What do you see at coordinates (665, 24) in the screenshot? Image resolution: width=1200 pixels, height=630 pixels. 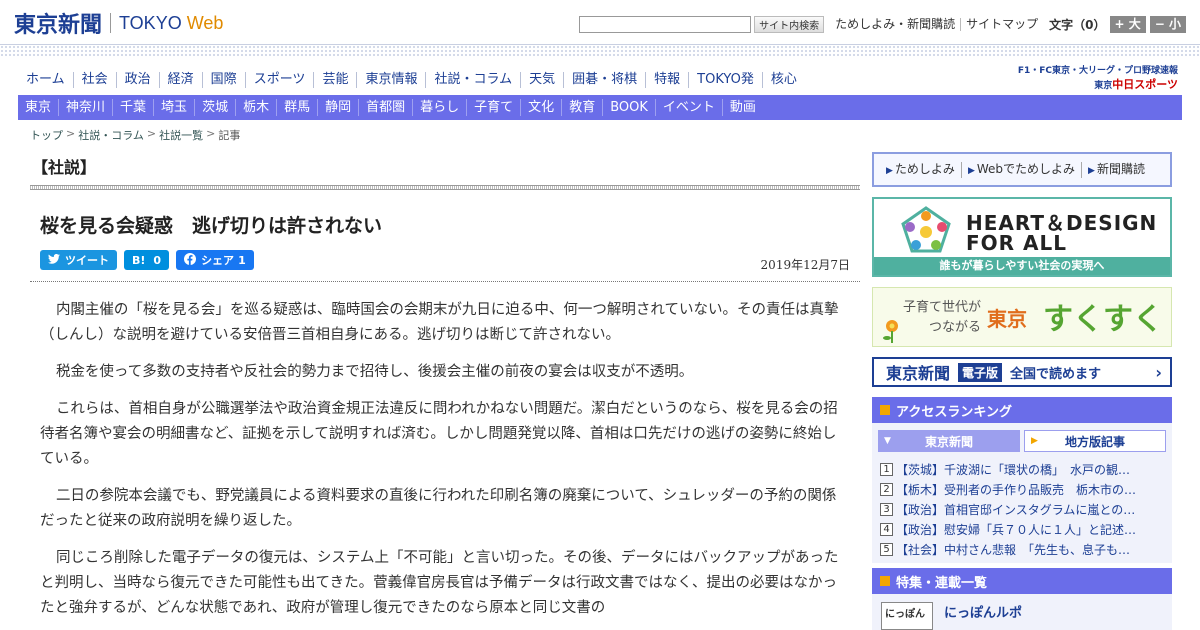 I see `site-search-input` at bounding box center [665, 24].